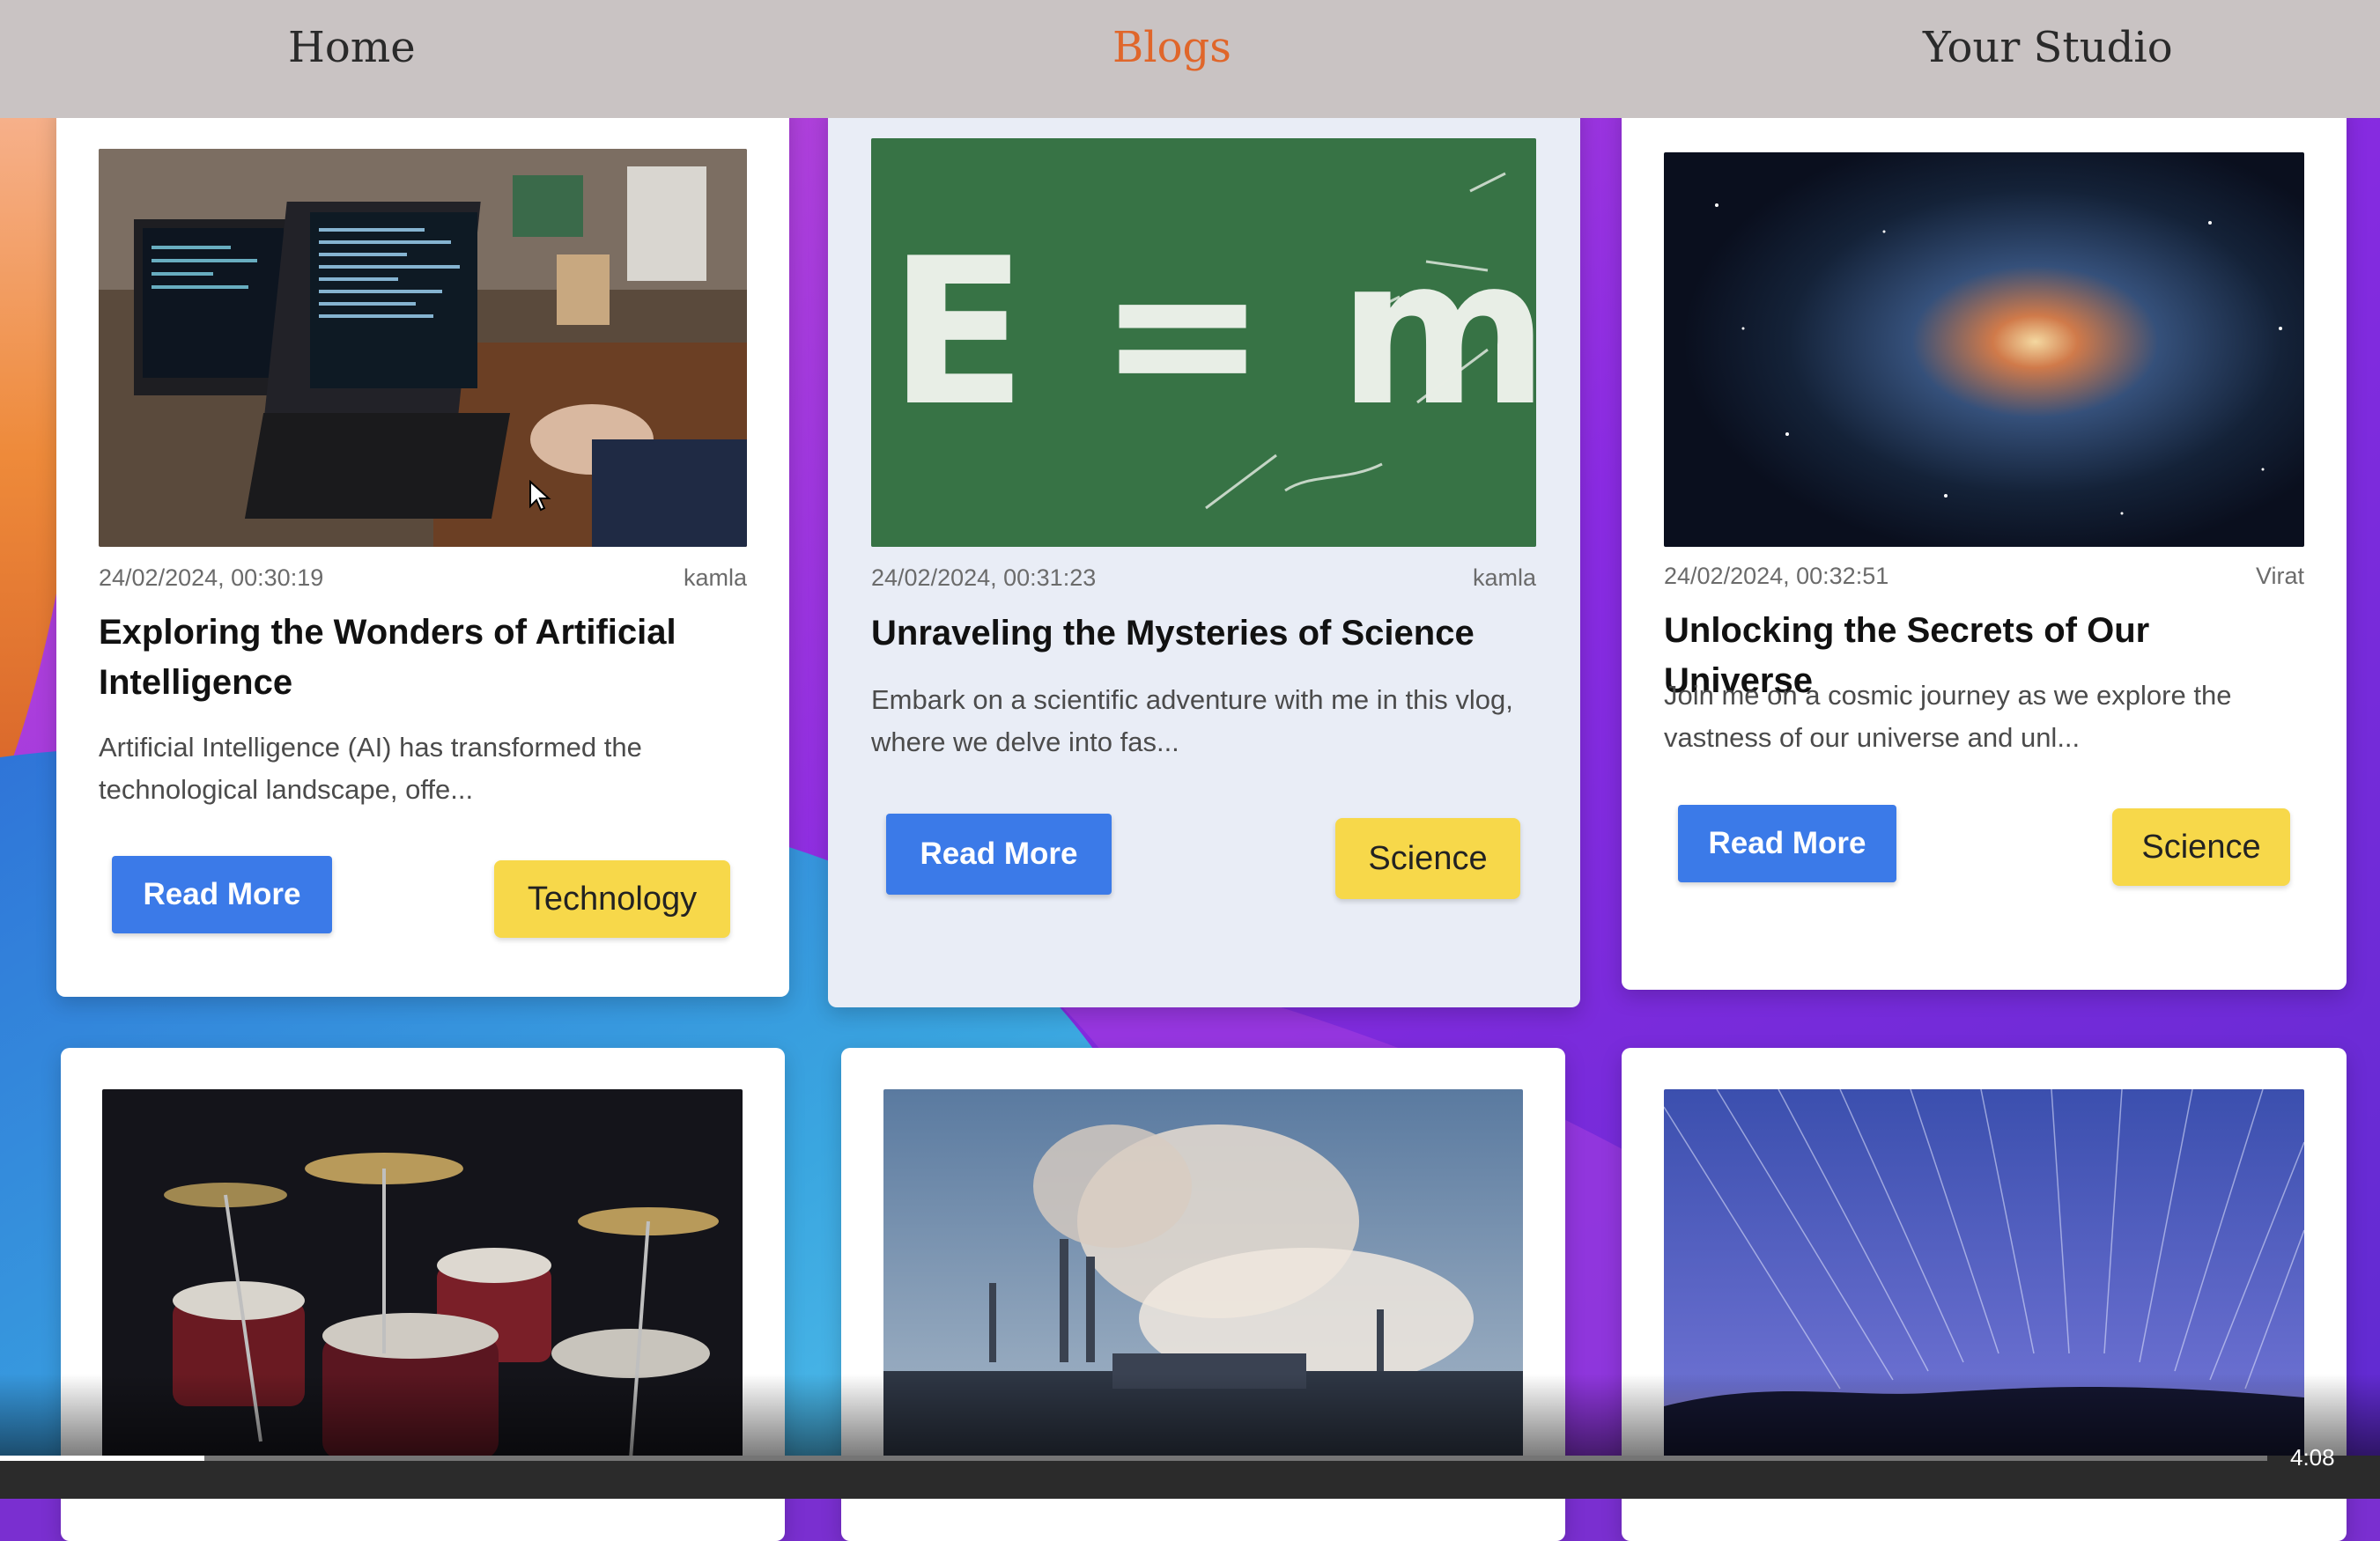  I want to click on nav-blogs: Blogs, so click(1171, 48).